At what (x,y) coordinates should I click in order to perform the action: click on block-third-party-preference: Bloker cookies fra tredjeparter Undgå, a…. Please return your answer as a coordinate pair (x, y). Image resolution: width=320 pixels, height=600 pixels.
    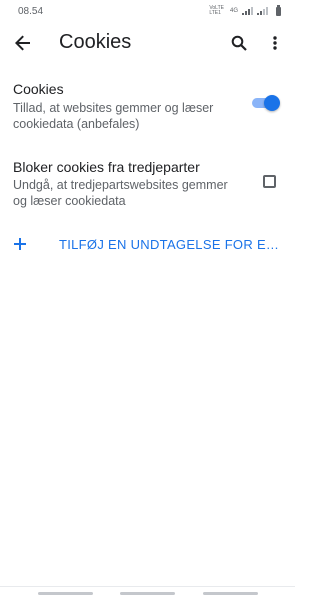
    Looking at the image, I should click on (147, 184).